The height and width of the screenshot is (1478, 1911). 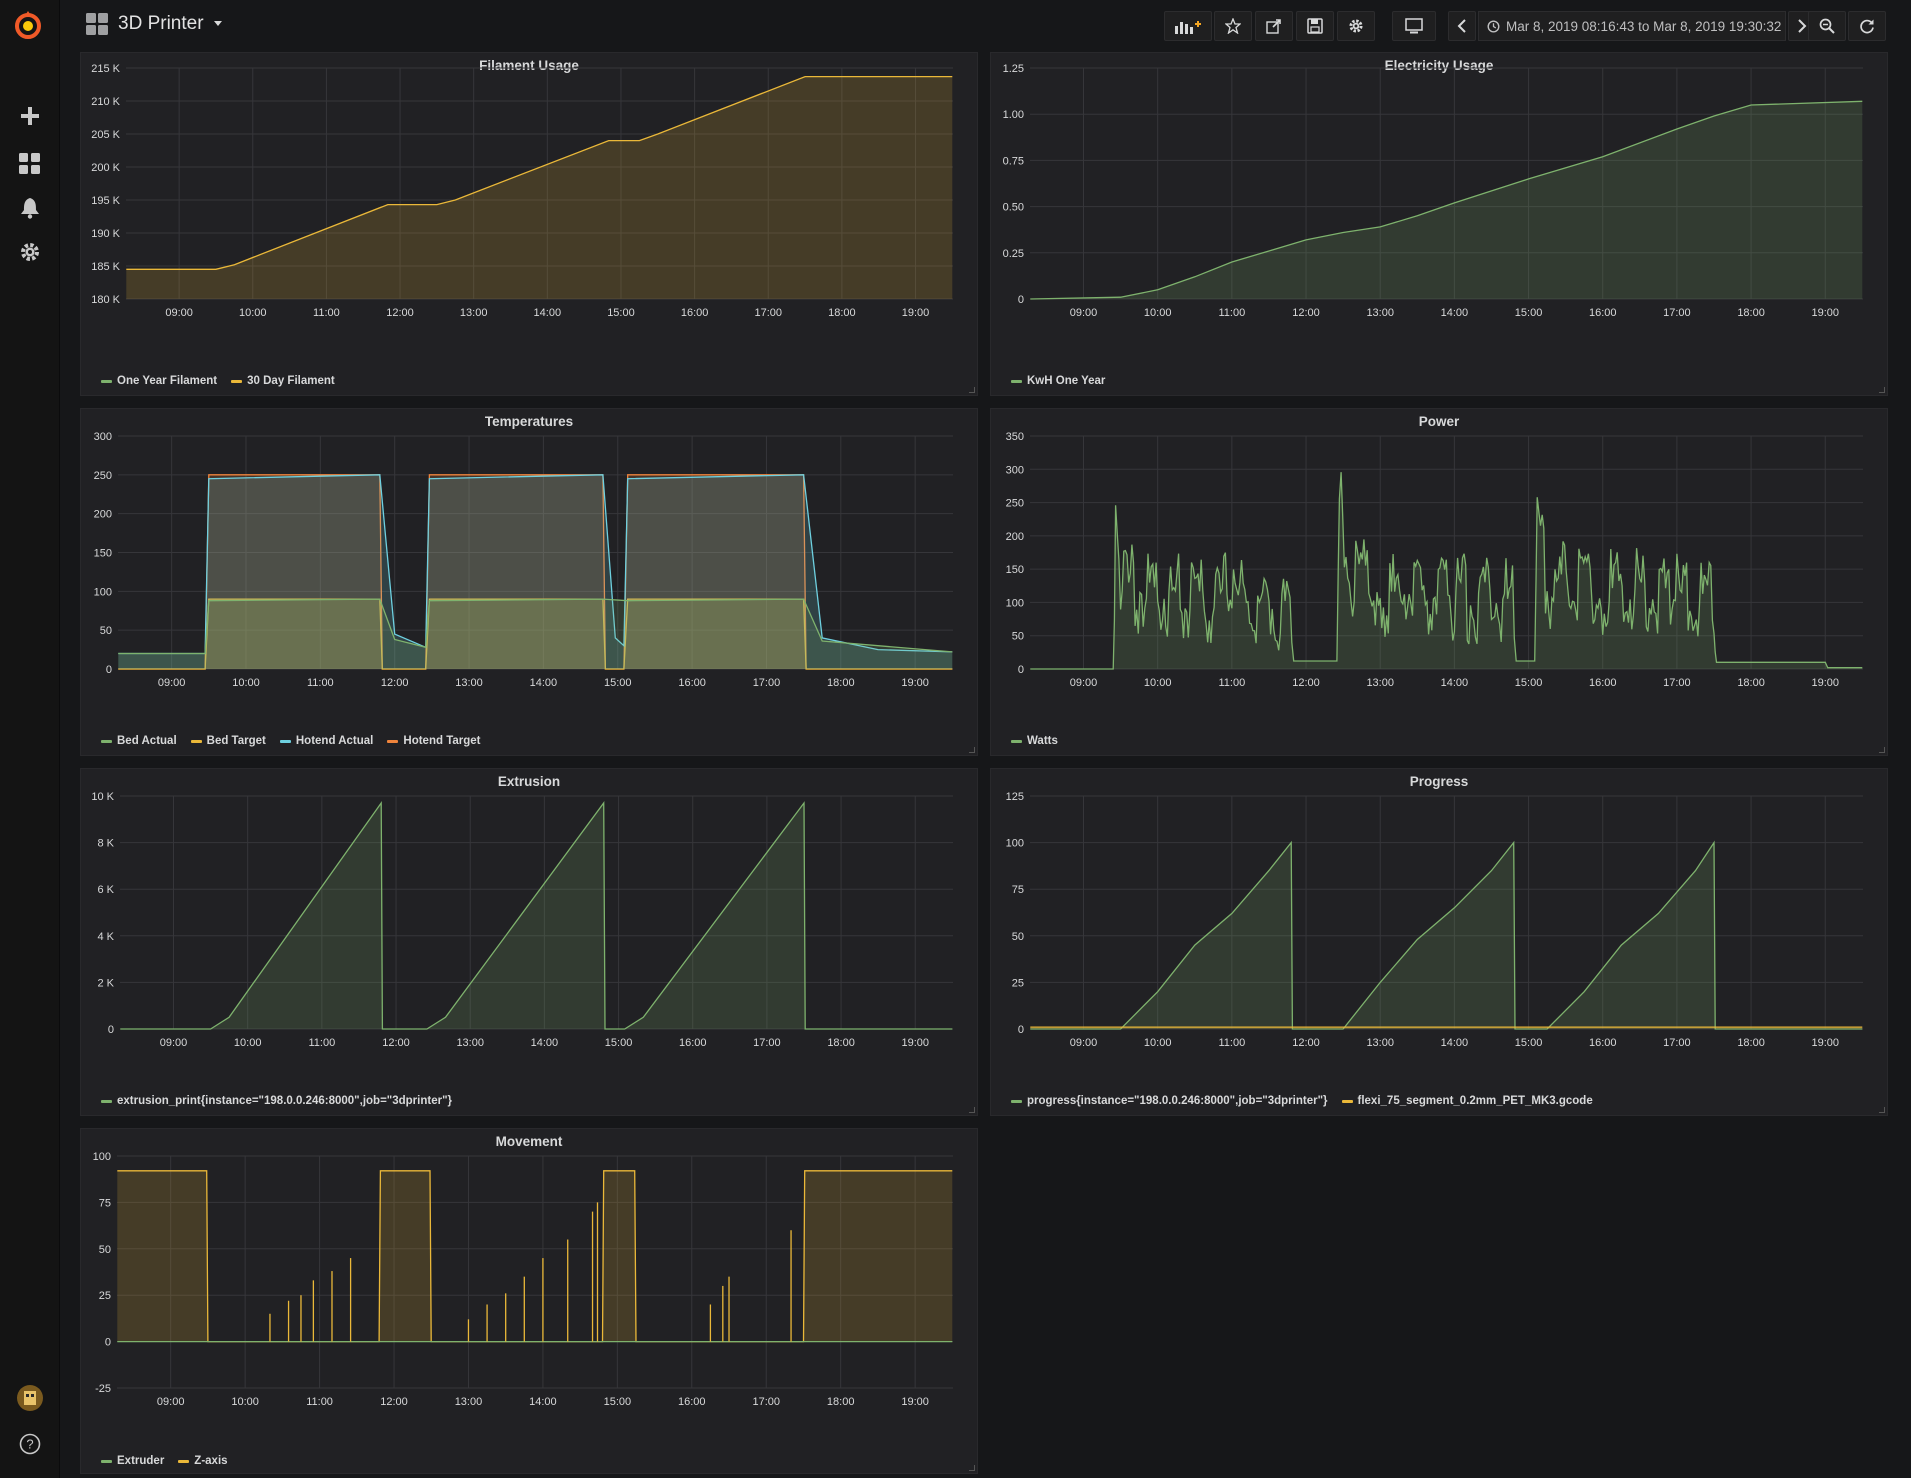 What do you see at coordinates (1018, 890) in the screenshot?
I see `y-tick-label: 75` at bounding box center [1018, 890].